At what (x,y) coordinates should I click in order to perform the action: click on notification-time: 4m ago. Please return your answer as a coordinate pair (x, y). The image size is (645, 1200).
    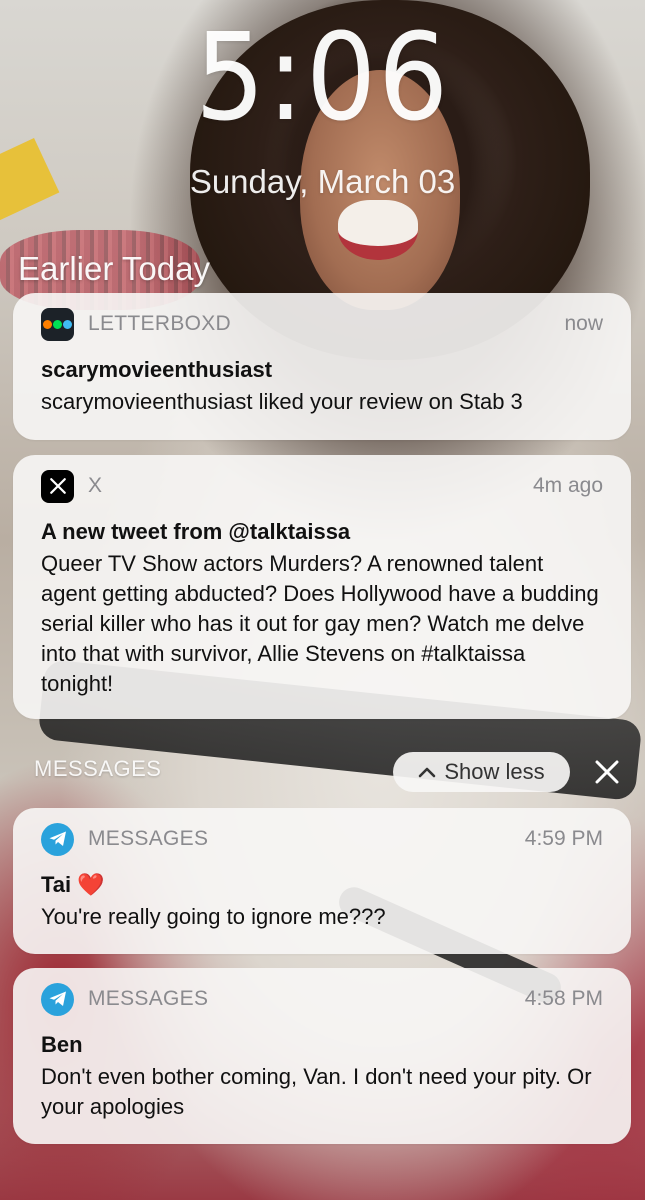
    Looking at the image, I should click on (567, 485).